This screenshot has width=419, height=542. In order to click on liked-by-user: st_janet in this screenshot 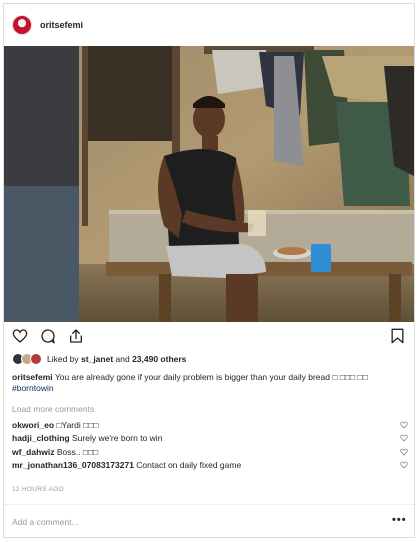, I will do `click(97, 359)`.